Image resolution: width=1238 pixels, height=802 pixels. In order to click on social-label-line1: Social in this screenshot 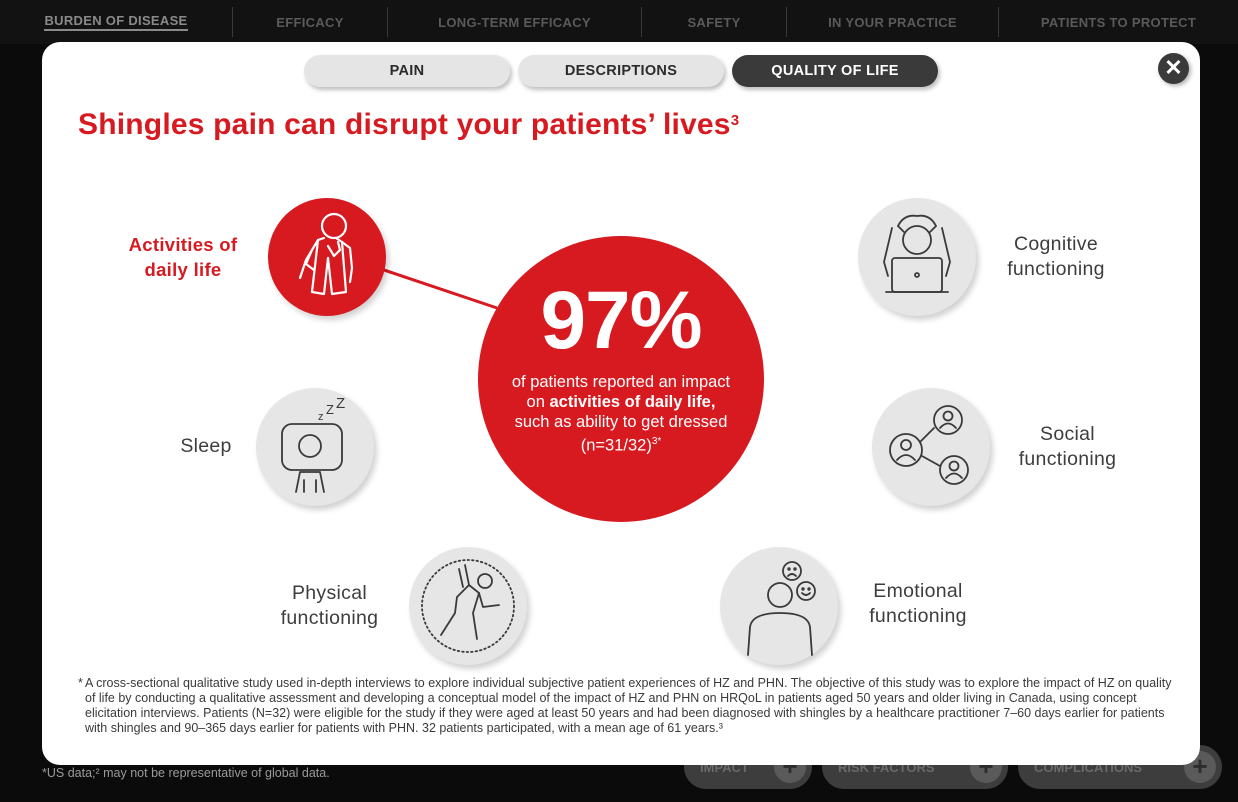, I will do `click(1067, 434)`.